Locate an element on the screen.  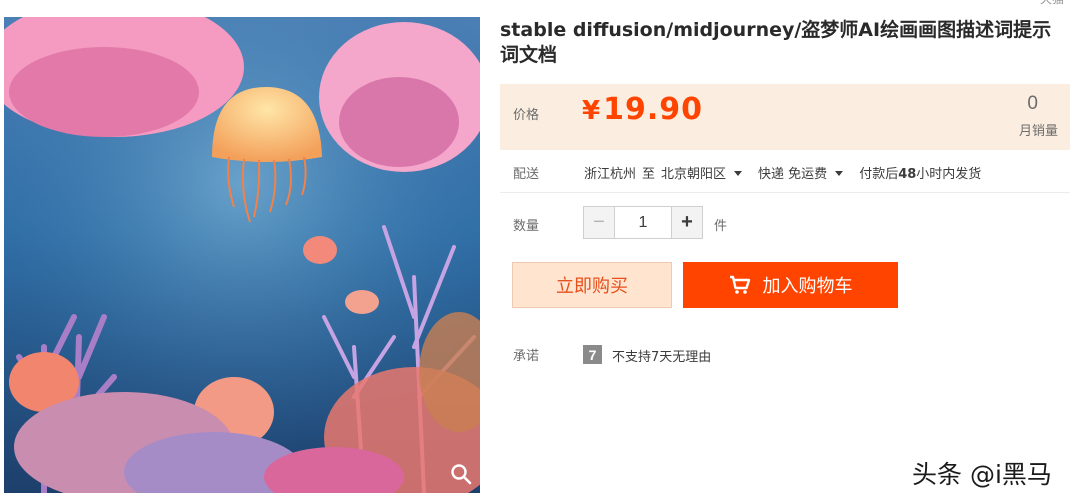
buy-now-button: 立即购买 is located at coordinates (592, 285).